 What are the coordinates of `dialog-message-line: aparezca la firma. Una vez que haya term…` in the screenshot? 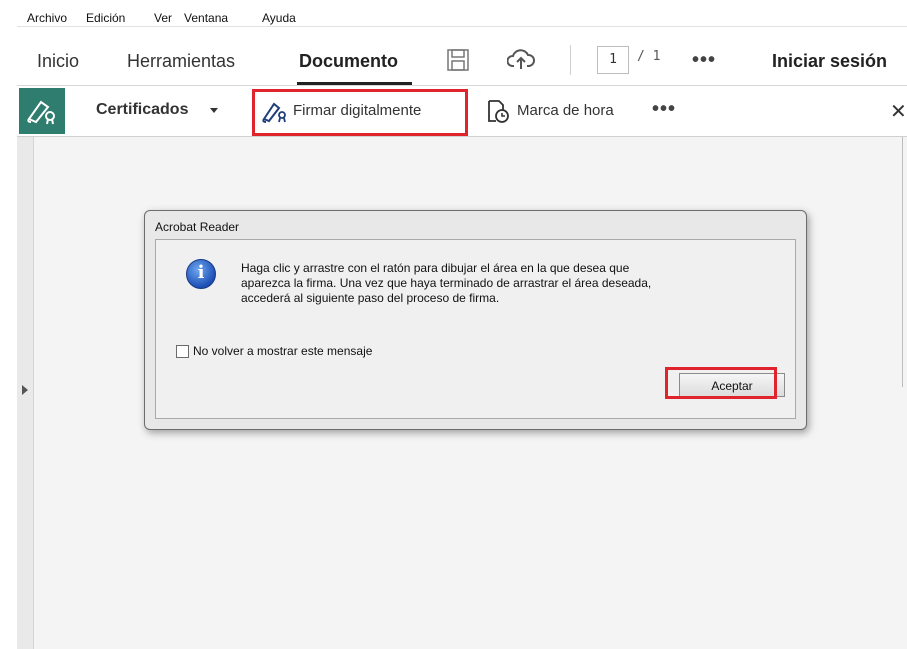 It's located at (446, 283).